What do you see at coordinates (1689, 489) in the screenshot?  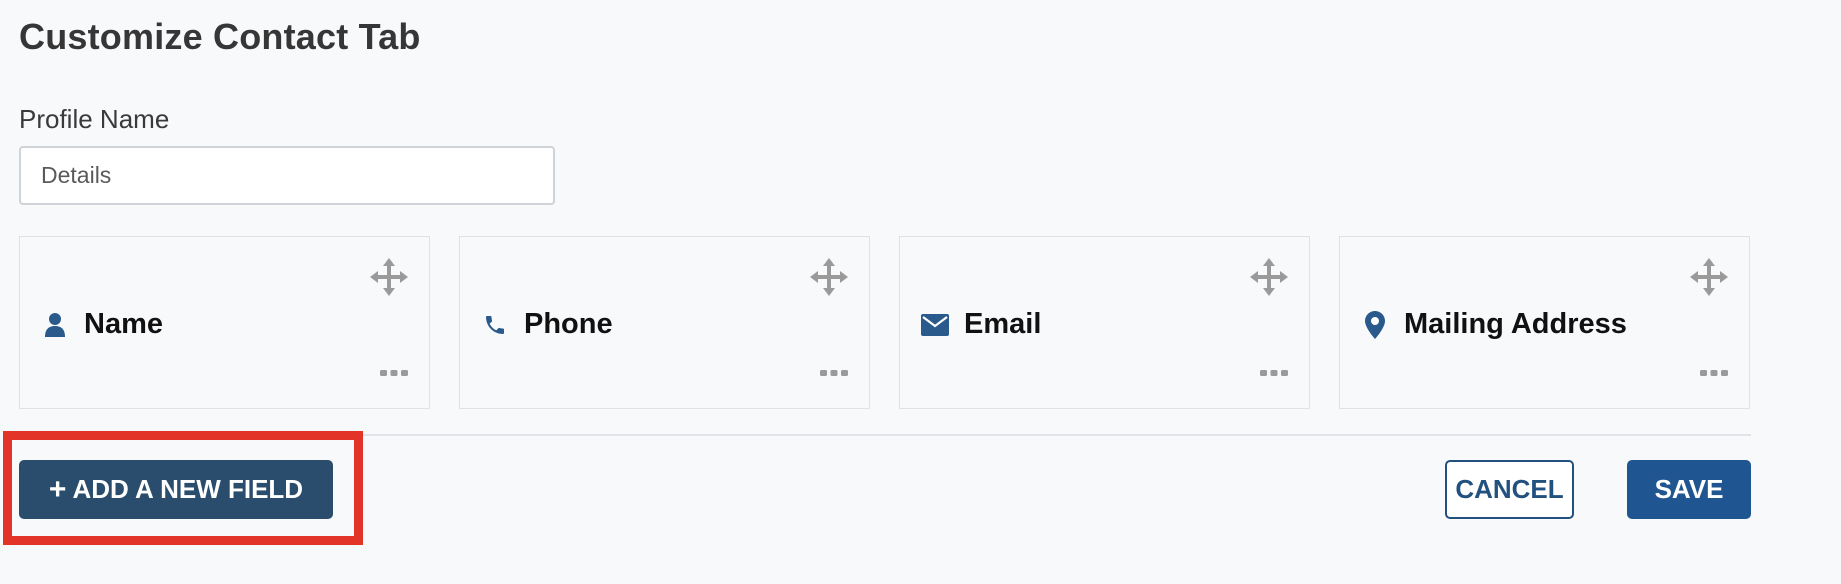 I see `save-button: SAVE` at bounding box center [1689, 489].